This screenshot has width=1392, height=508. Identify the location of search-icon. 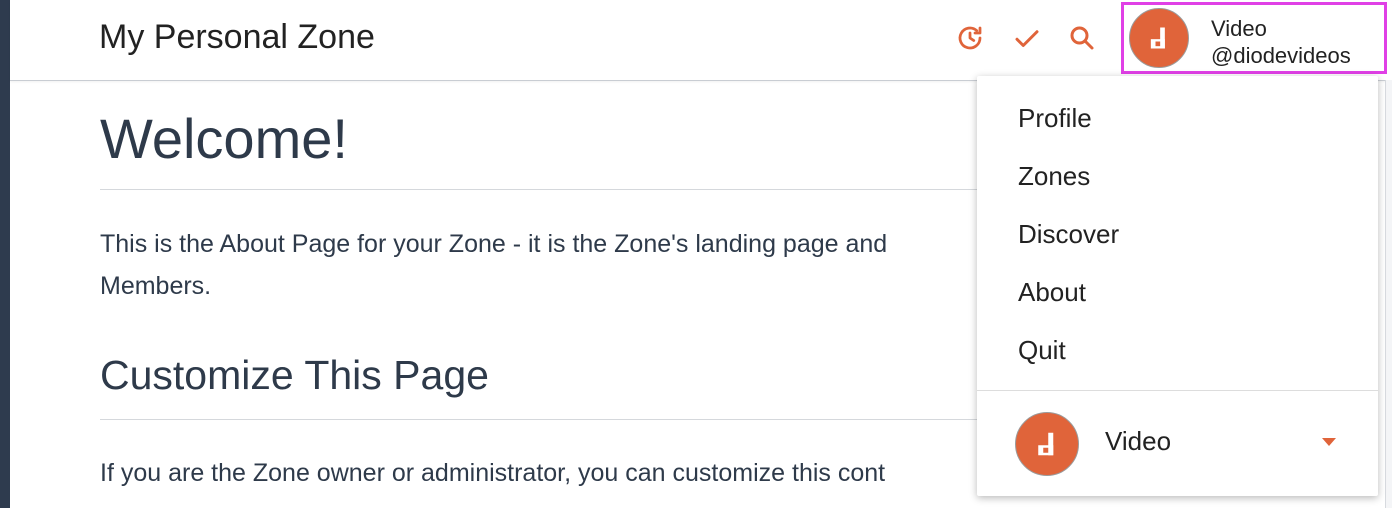
(1082, 38).